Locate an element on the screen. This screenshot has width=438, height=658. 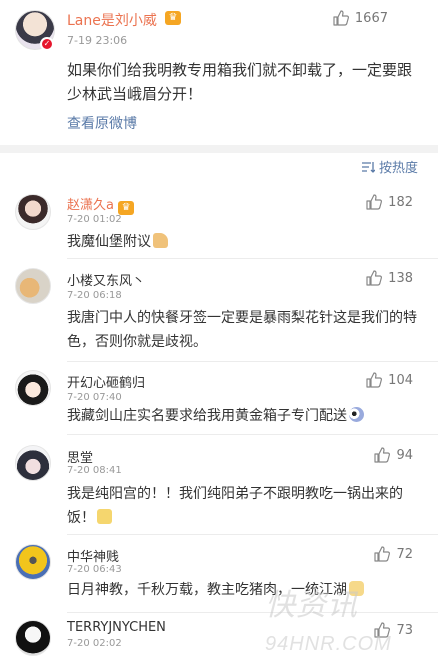
commenter-name: 中华神贱 is located at coordinates (93, 555).